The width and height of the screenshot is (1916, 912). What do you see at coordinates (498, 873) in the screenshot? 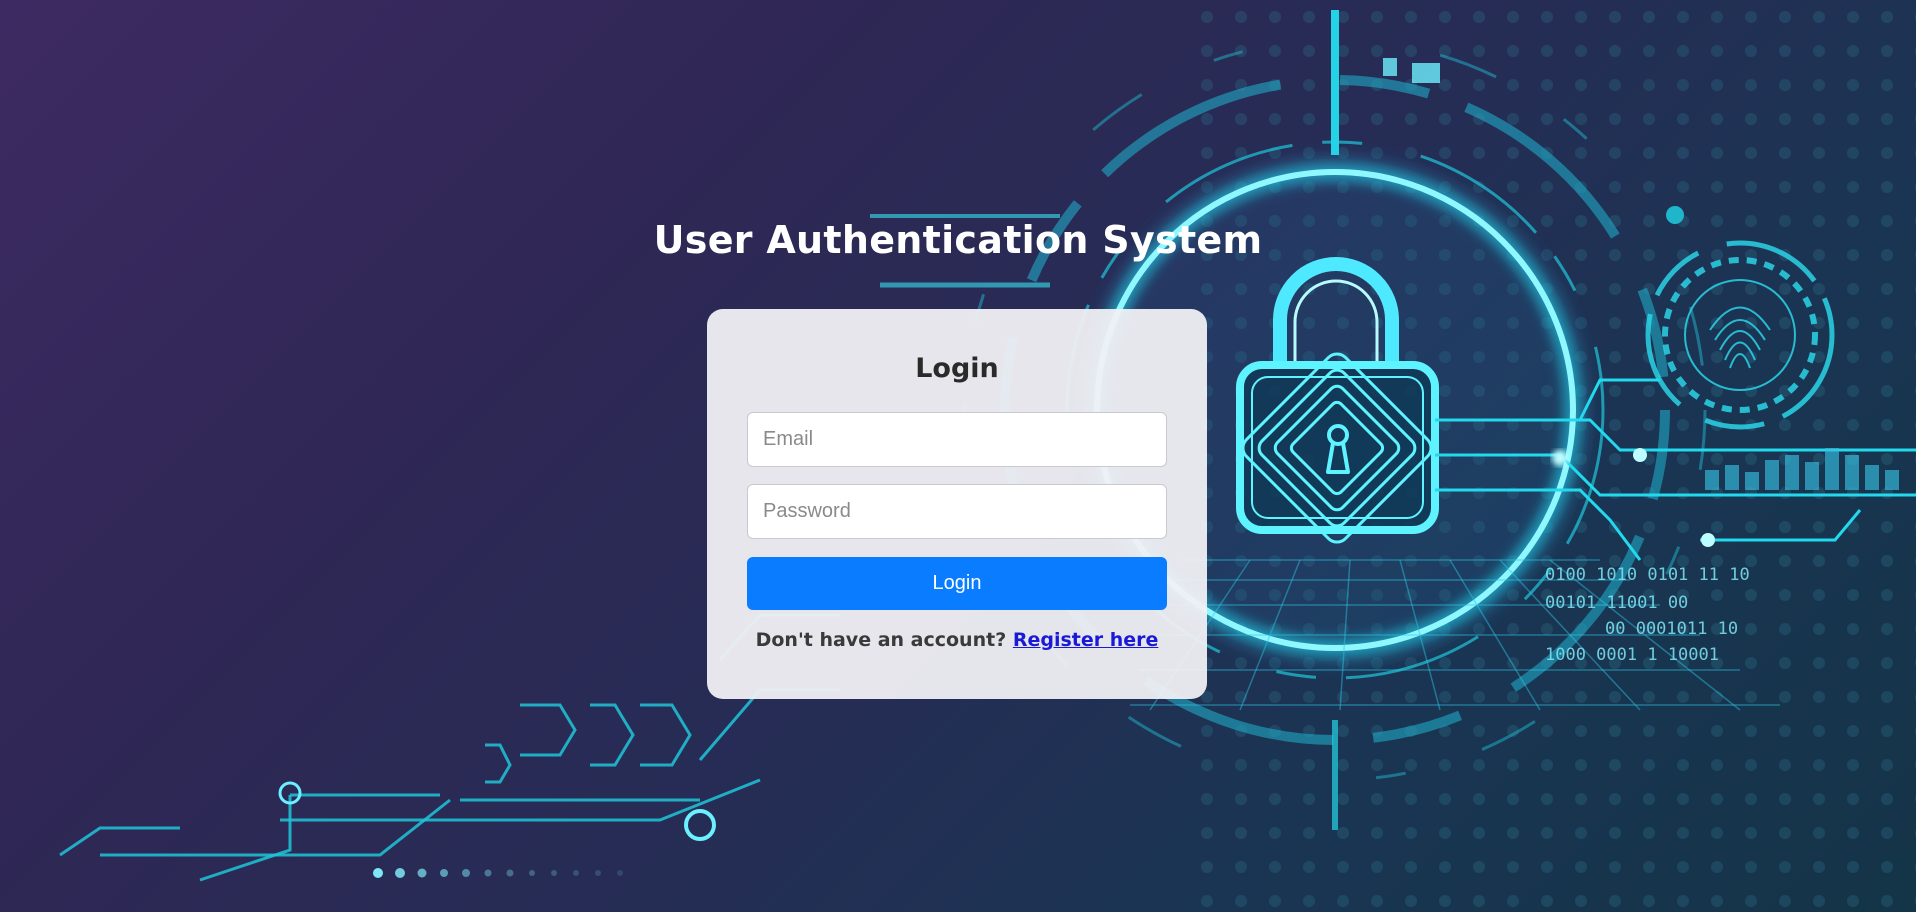
I see `progress-dots` at bounding box center [498, 873].